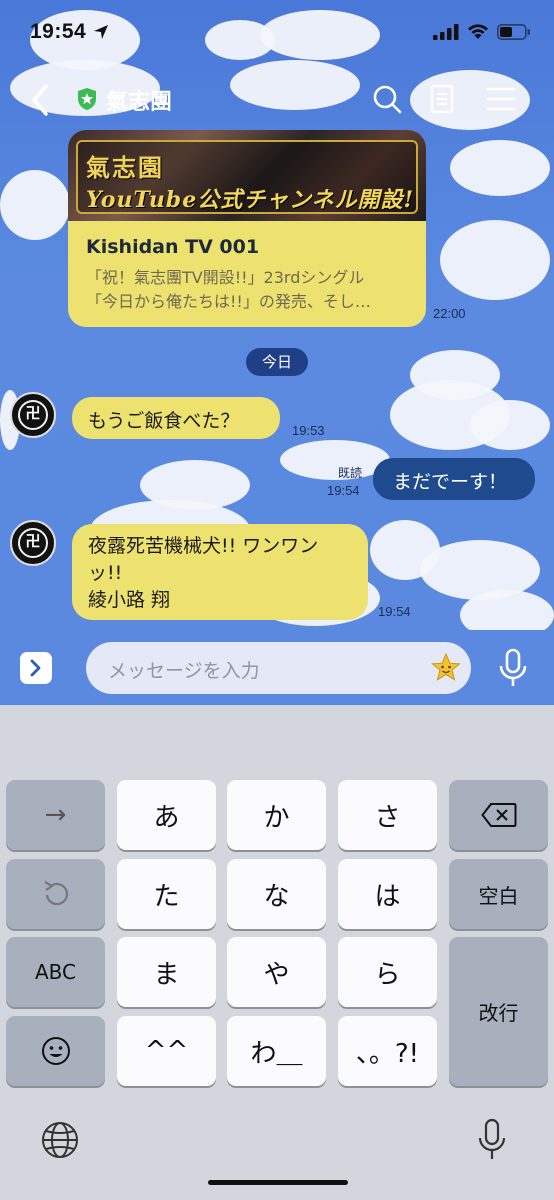 The image size is (554, 1200). What do you see at coordinates (277, 99) in the screenshot?
I see `chat-header: 氣志團` at bounding box center [277, 99].